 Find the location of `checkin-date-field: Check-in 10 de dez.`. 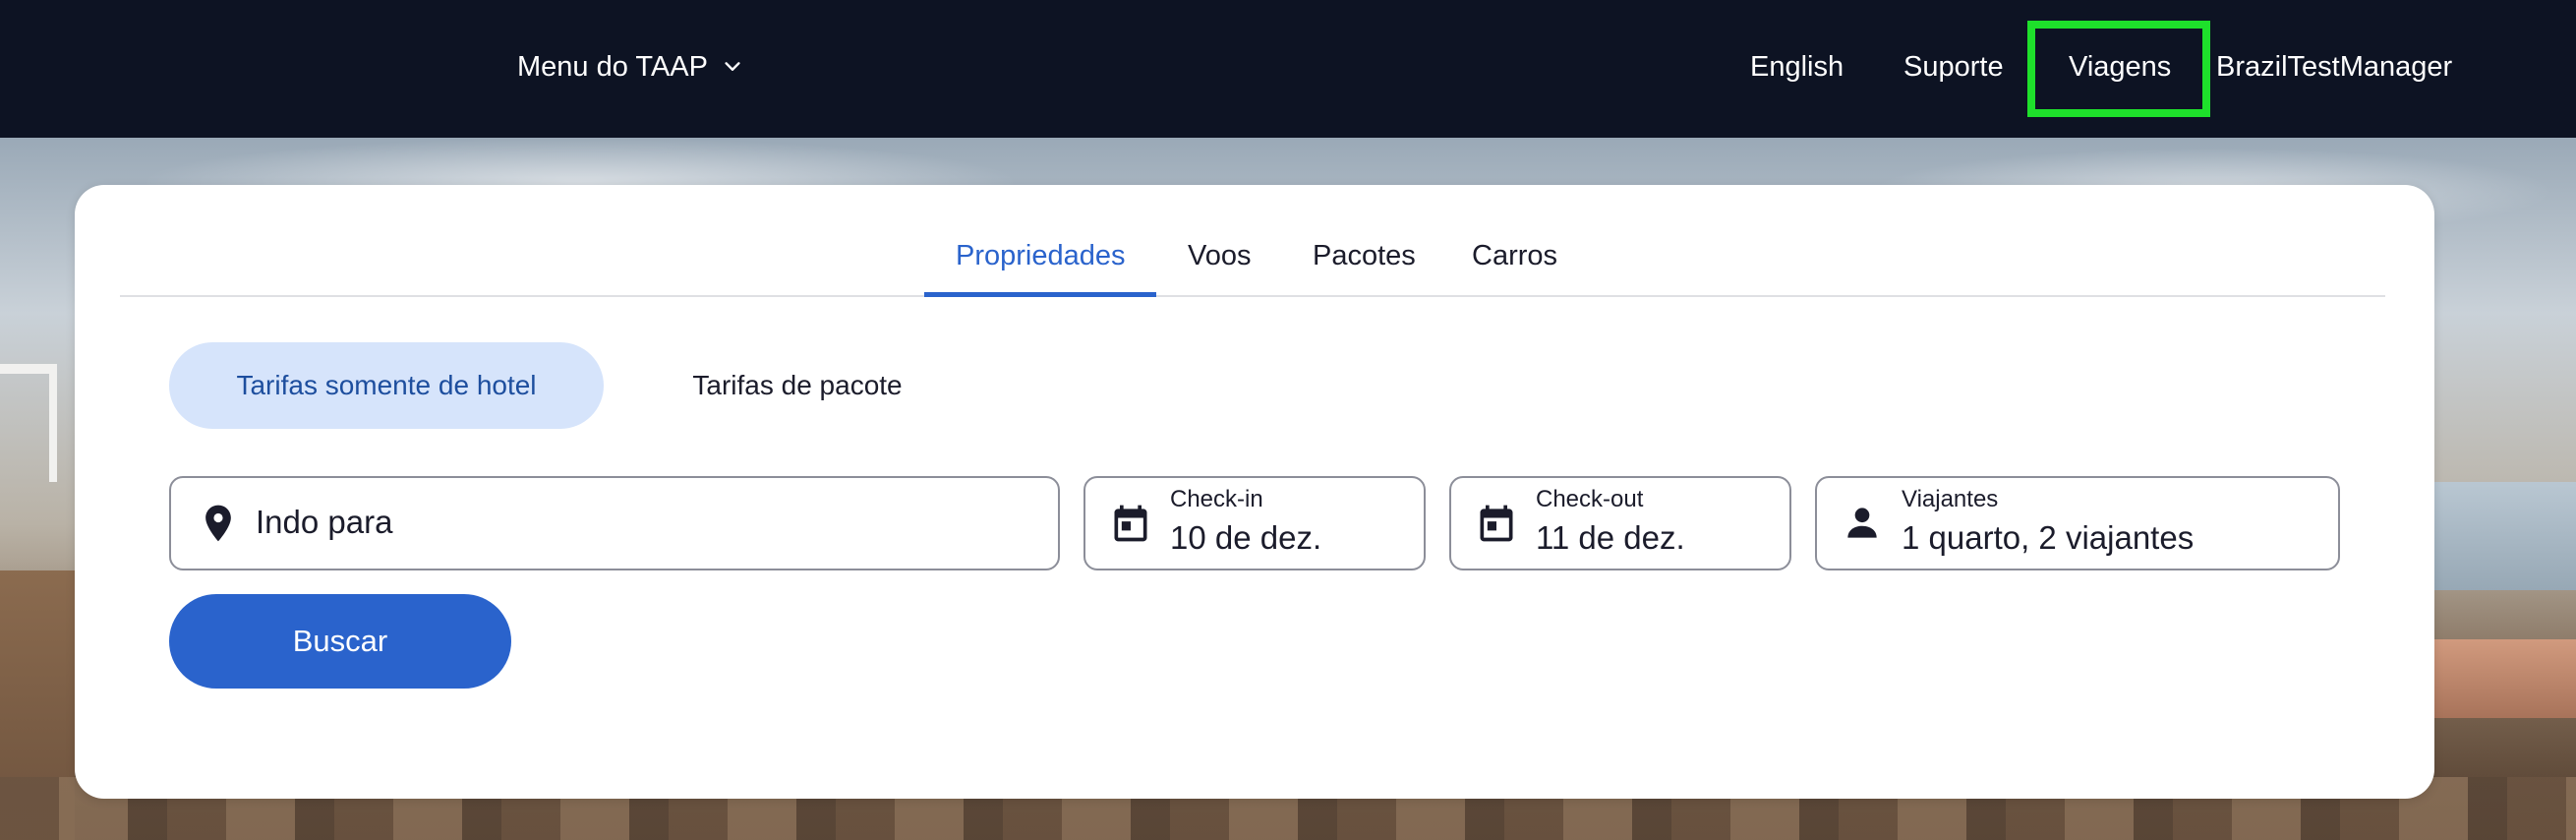

checkin-date-field: Check-in 10 de dez. is located at coordinates (1254, 523).